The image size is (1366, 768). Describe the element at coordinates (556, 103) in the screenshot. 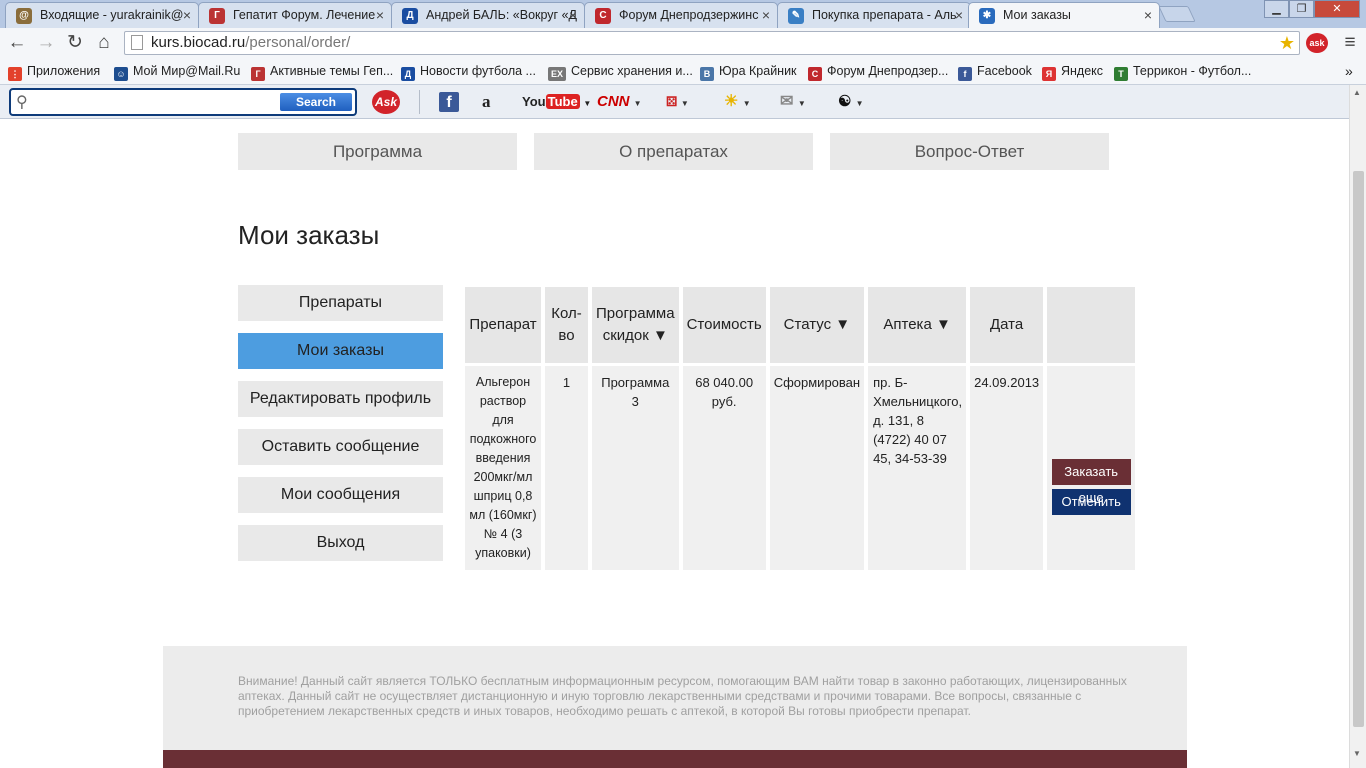

I see `youtube-icon: You Tube ▼` at that location.